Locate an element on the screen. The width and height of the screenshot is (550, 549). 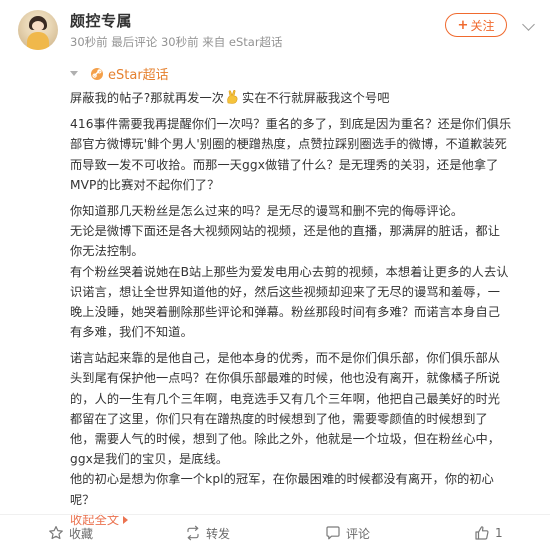
caret-down-icon is located at coordinates (74, 73).